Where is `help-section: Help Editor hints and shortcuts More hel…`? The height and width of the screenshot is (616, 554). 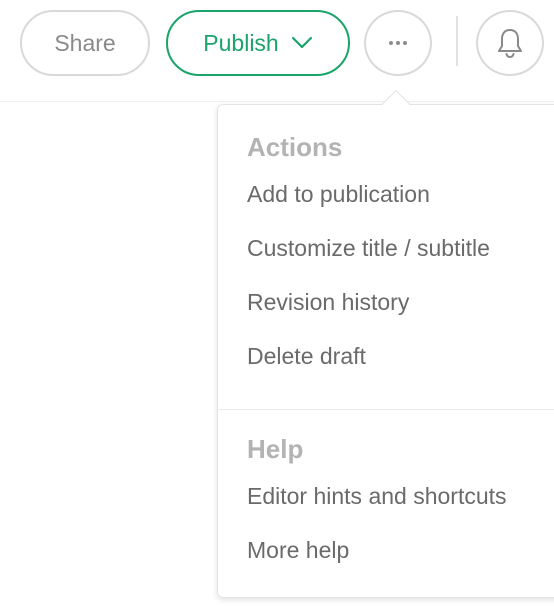 help-section: Help Editor hints and shortcuts More hel… is located at coordinates (386, 503).